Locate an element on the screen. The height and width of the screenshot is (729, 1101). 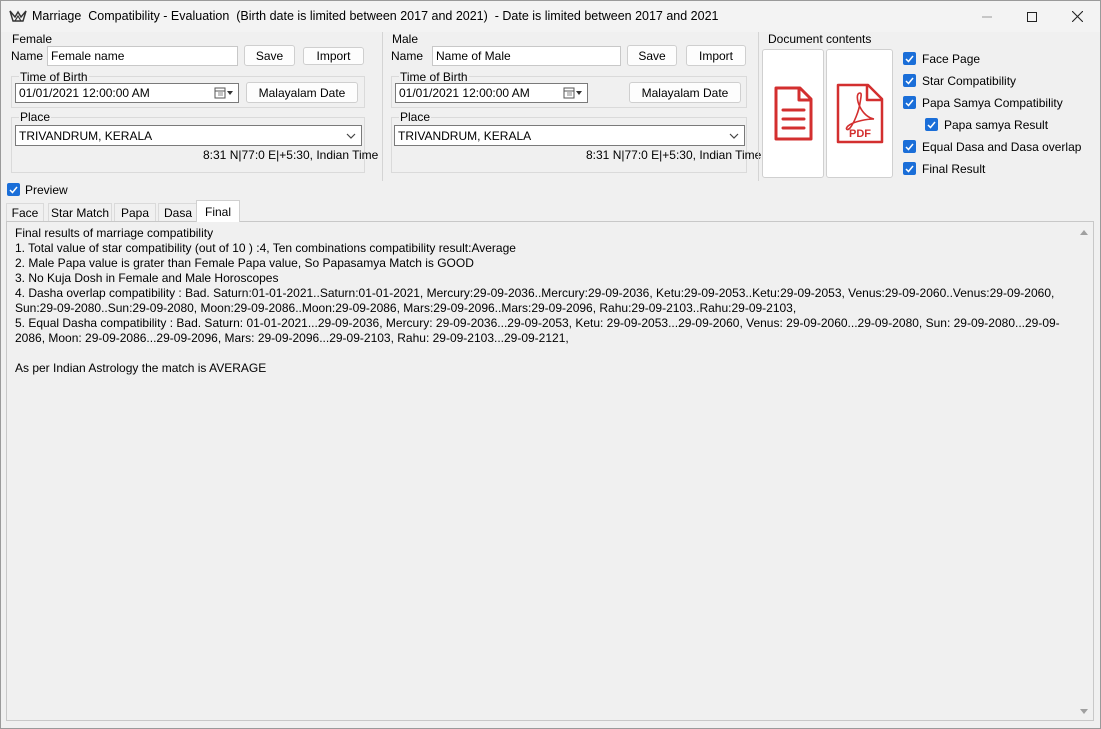
female-import-button: Import is located at coordinates (333, 56).